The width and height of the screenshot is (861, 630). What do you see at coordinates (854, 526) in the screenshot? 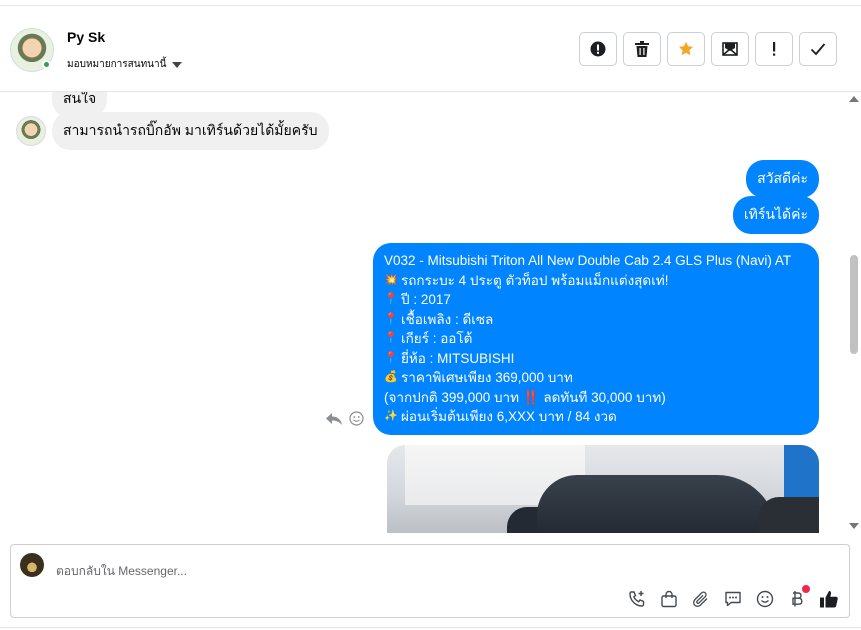
I see `scroll-down-arrow-icon` at bounding box center [854, 526].